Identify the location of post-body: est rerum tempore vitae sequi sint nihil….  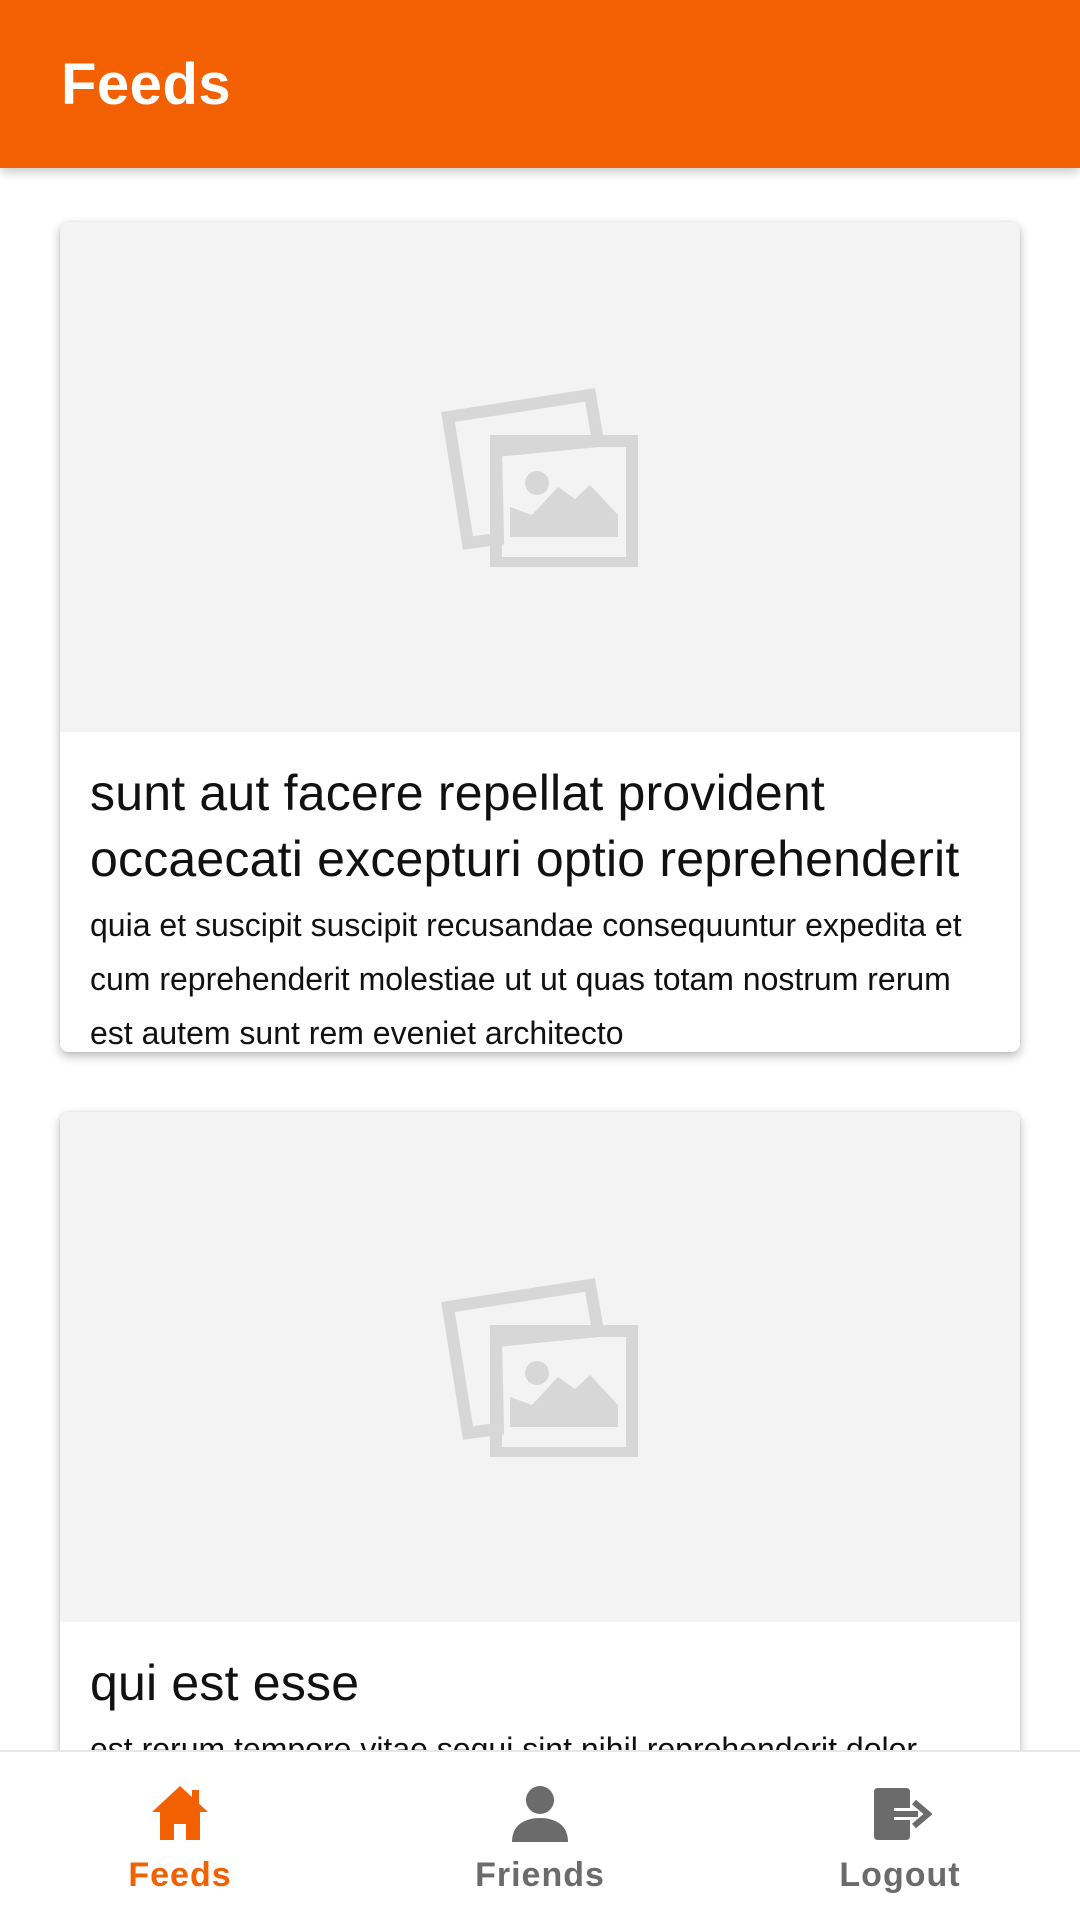
(504, 1740).